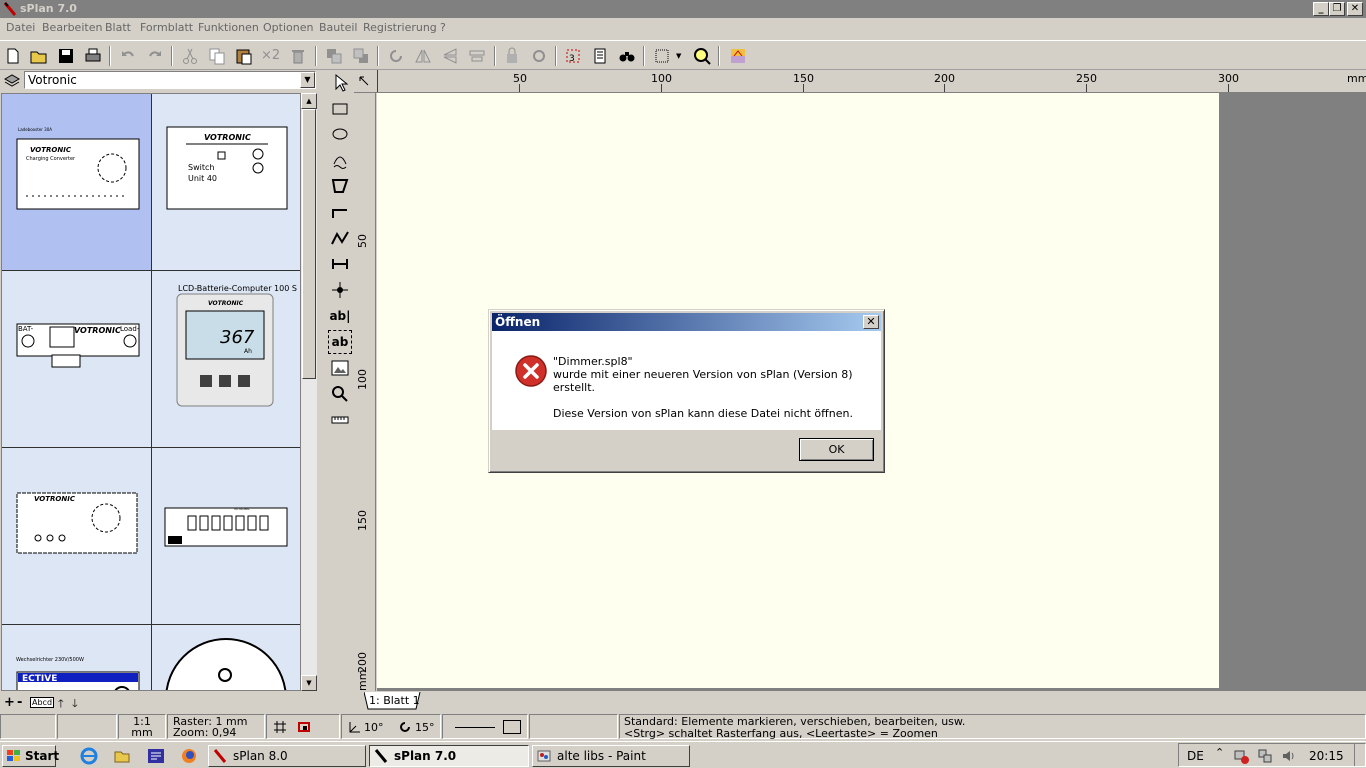 The height and width of the screenshot is (768, 1366). What do you see at coordinates (443, 27) in the screenshot?
I see `menu-help: ?` at bounding box center [443, 27].